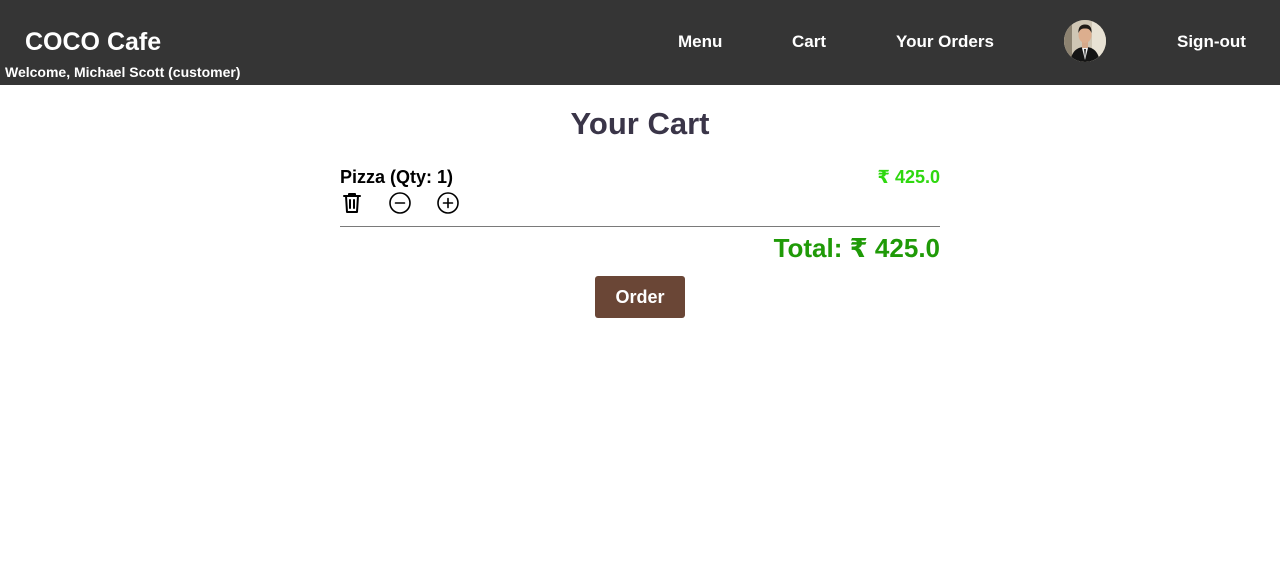  I want to click on minus-circle-icon, so click(400, 203).